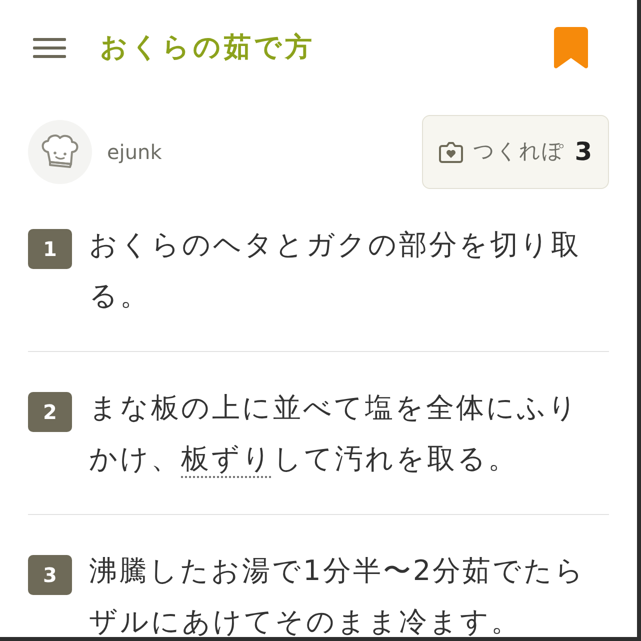 The image size is (641, 641). What do you see at coordinates (207, 47) in the screenshot?
I see `recipe-title: おくらの茹で方` at bounding box center [207, 47].